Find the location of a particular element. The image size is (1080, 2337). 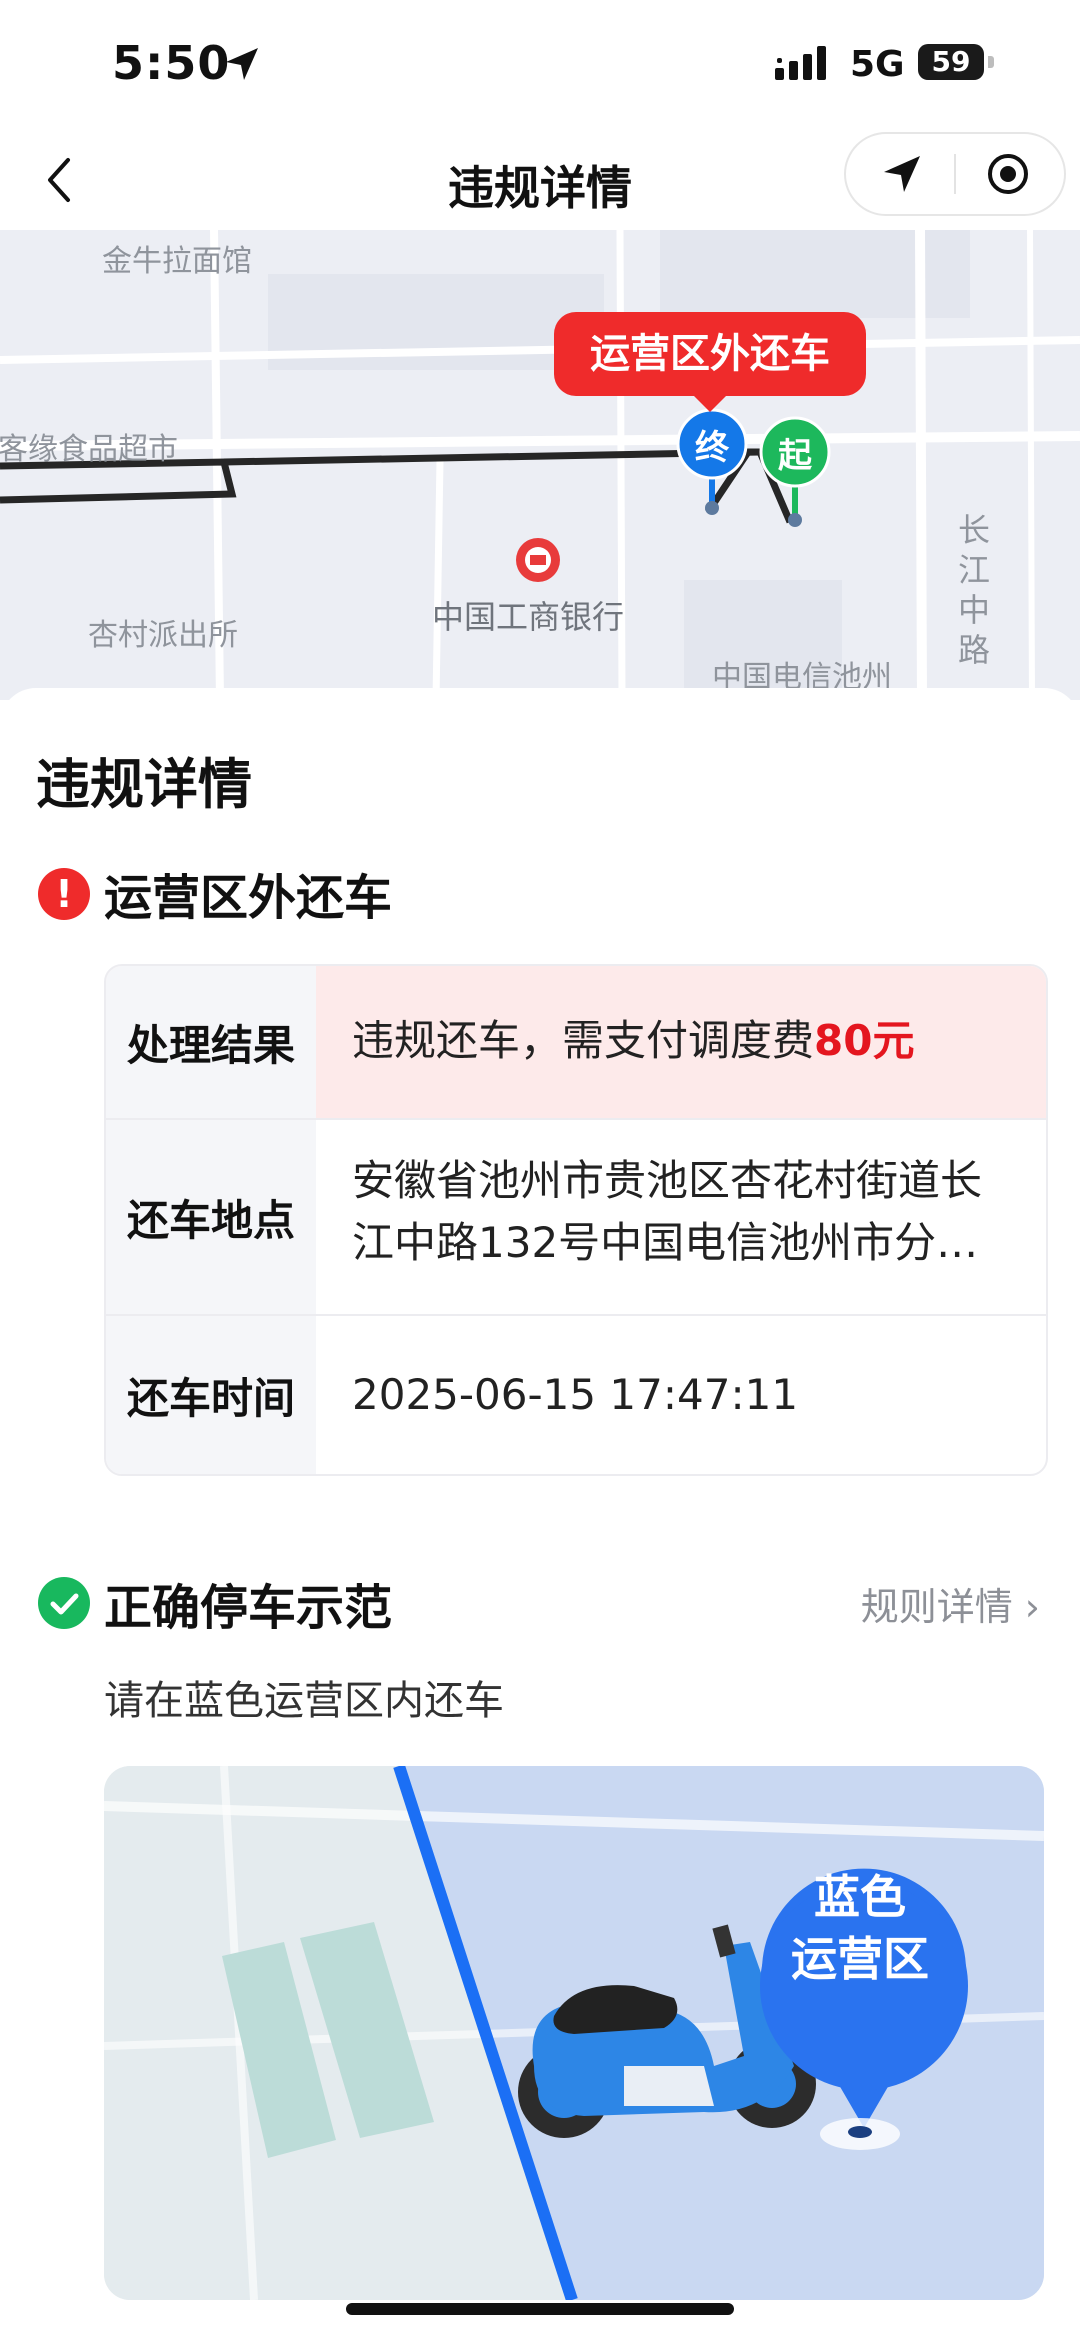

navigate-icon is located at coordinates (902, 174).